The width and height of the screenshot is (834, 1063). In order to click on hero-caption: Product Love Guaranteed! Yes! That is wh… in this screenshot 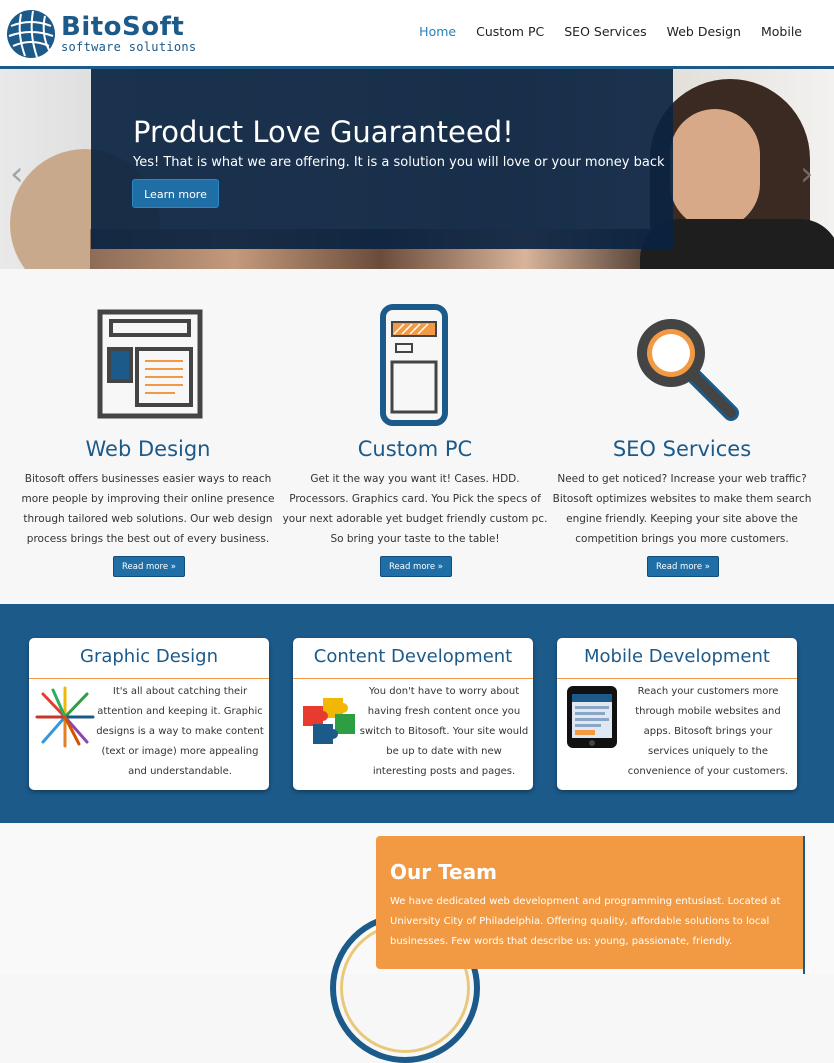, I will do `click(382, 159)`.